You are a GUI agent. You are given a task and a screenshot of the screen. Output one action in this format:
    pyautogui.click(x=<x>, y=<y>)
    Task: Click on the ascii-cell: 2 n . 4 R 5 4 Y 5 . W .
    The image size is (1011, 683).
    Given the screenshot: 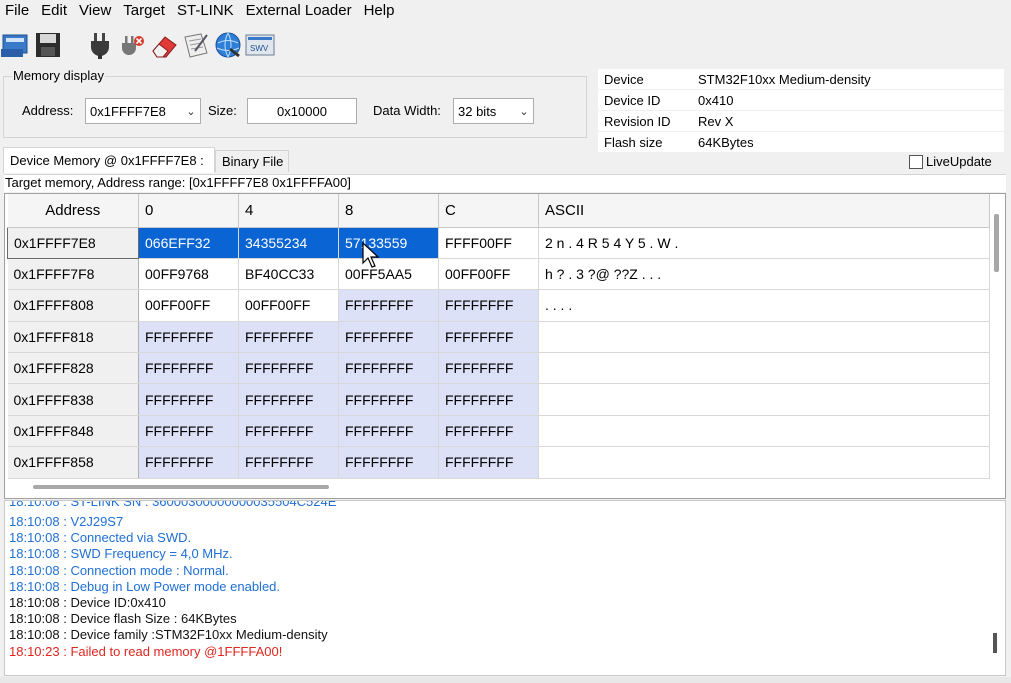 What is the action you would take?
    pyautogui.click(x=764, y=243)
    